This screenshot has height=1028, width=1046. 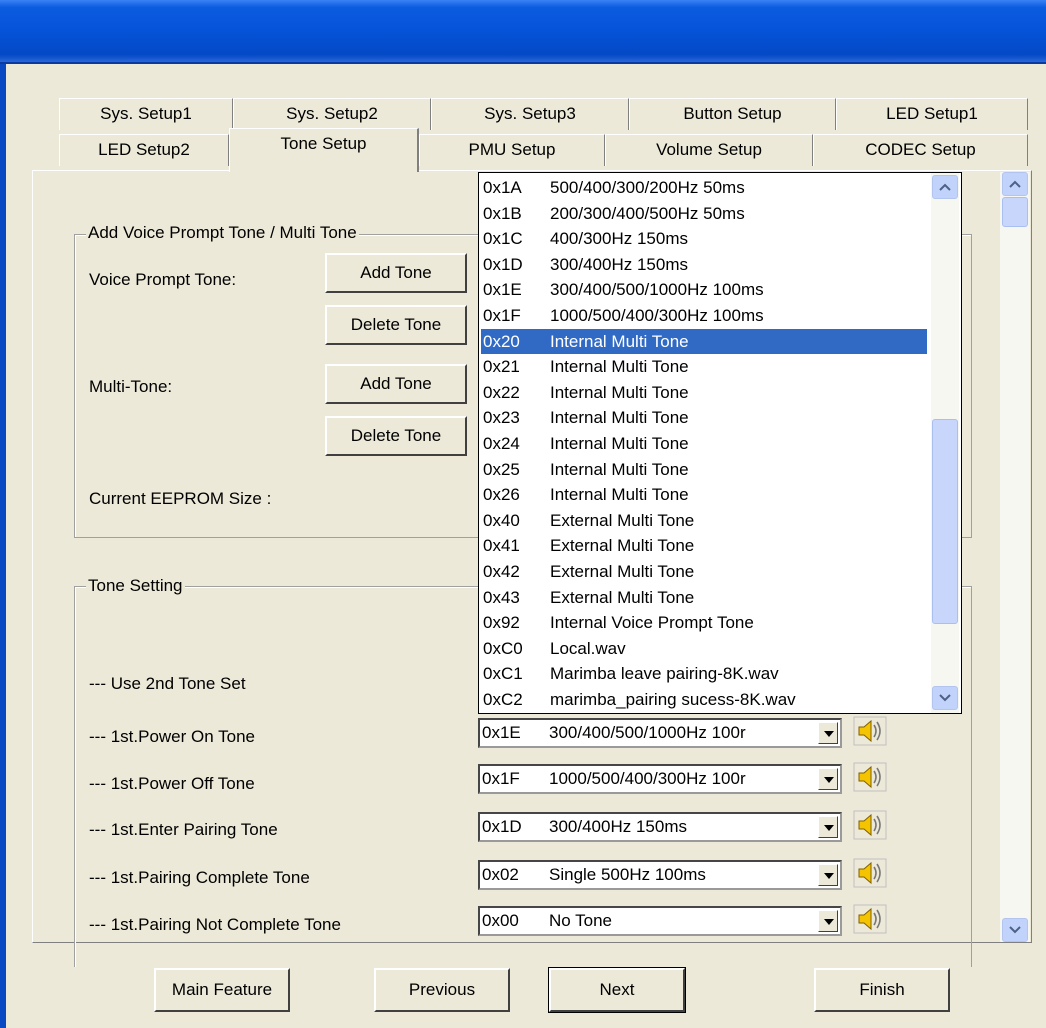 I want to click on dropdown-item: 0x21 Internal Multi Tone, so click(x=704, y=366).